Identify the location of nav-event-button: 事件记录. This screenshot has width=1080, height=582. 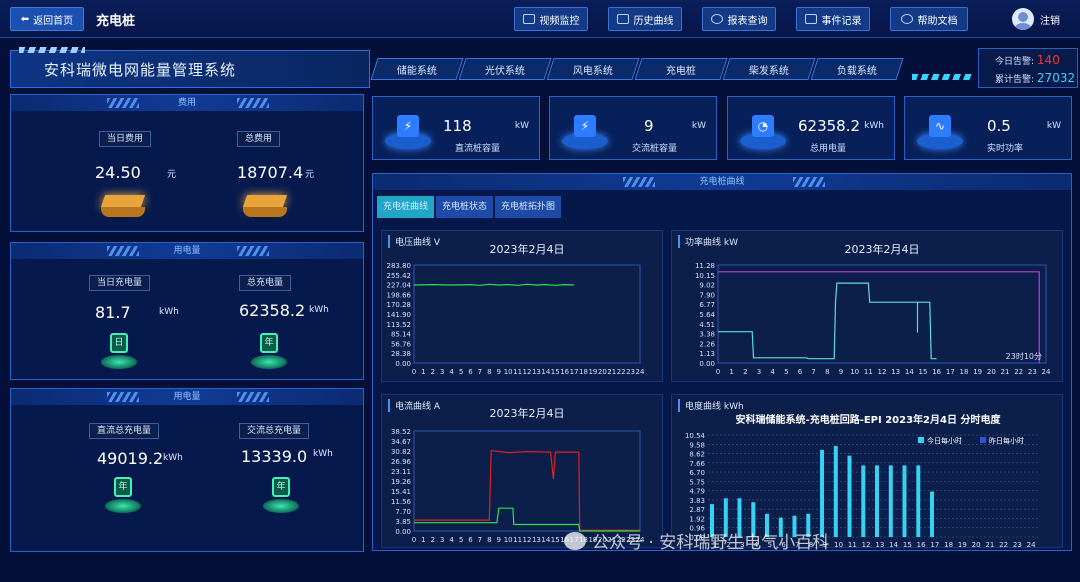
(833, 19).